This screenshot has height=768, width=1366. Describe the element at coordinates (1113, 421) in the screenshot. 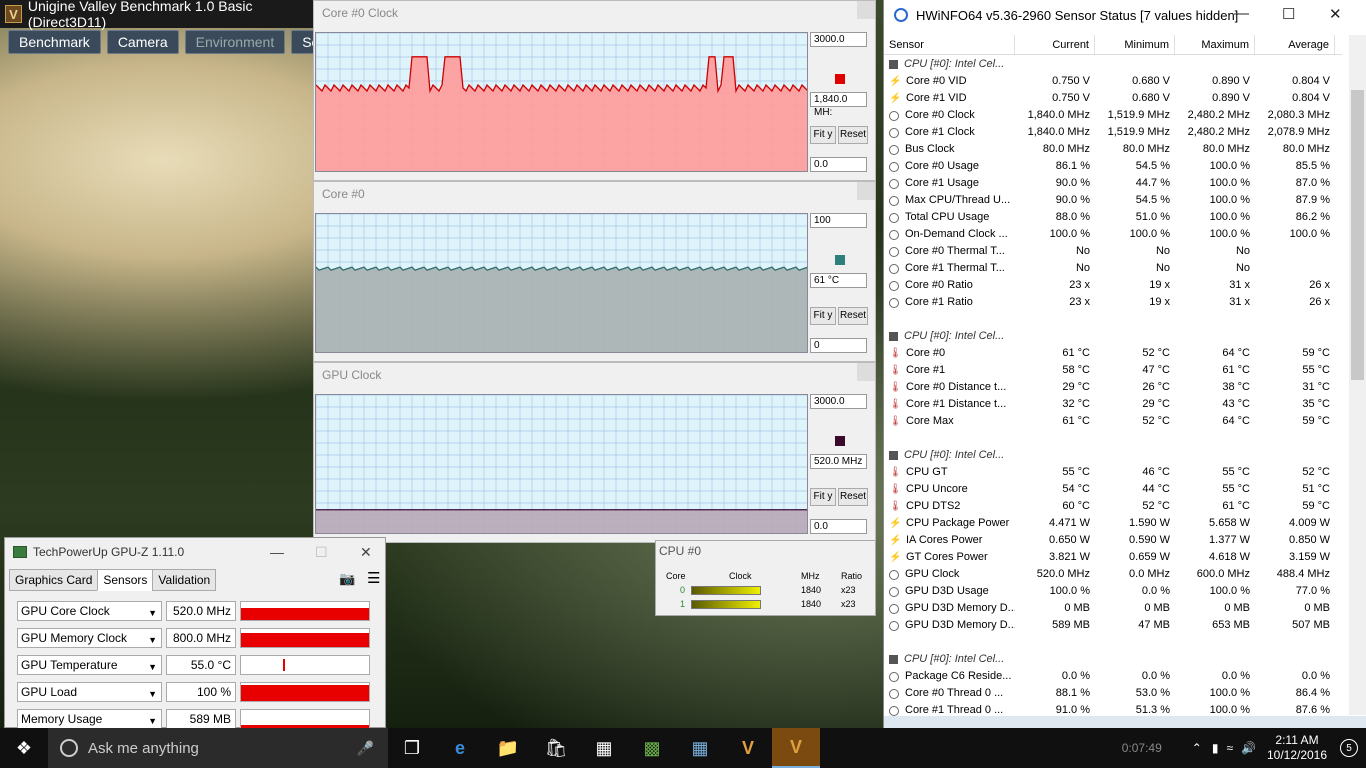

I see `sensor-row: 🌡 Core Max 61 °C 52 °C 64 °C 59 °C` at that location.